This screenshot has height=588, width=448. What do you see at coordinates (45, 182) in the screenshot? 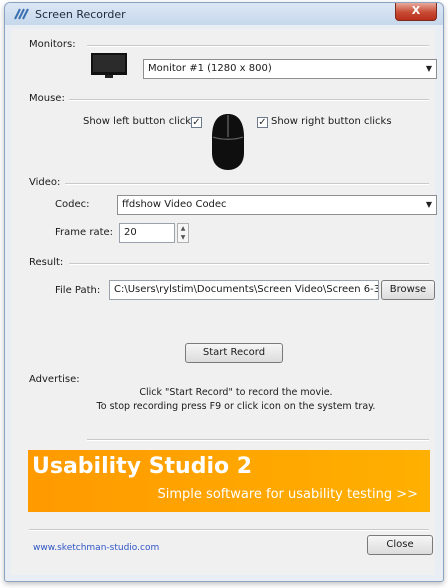
I see `video-section-label: Video:` at bounding box center [45, 182].